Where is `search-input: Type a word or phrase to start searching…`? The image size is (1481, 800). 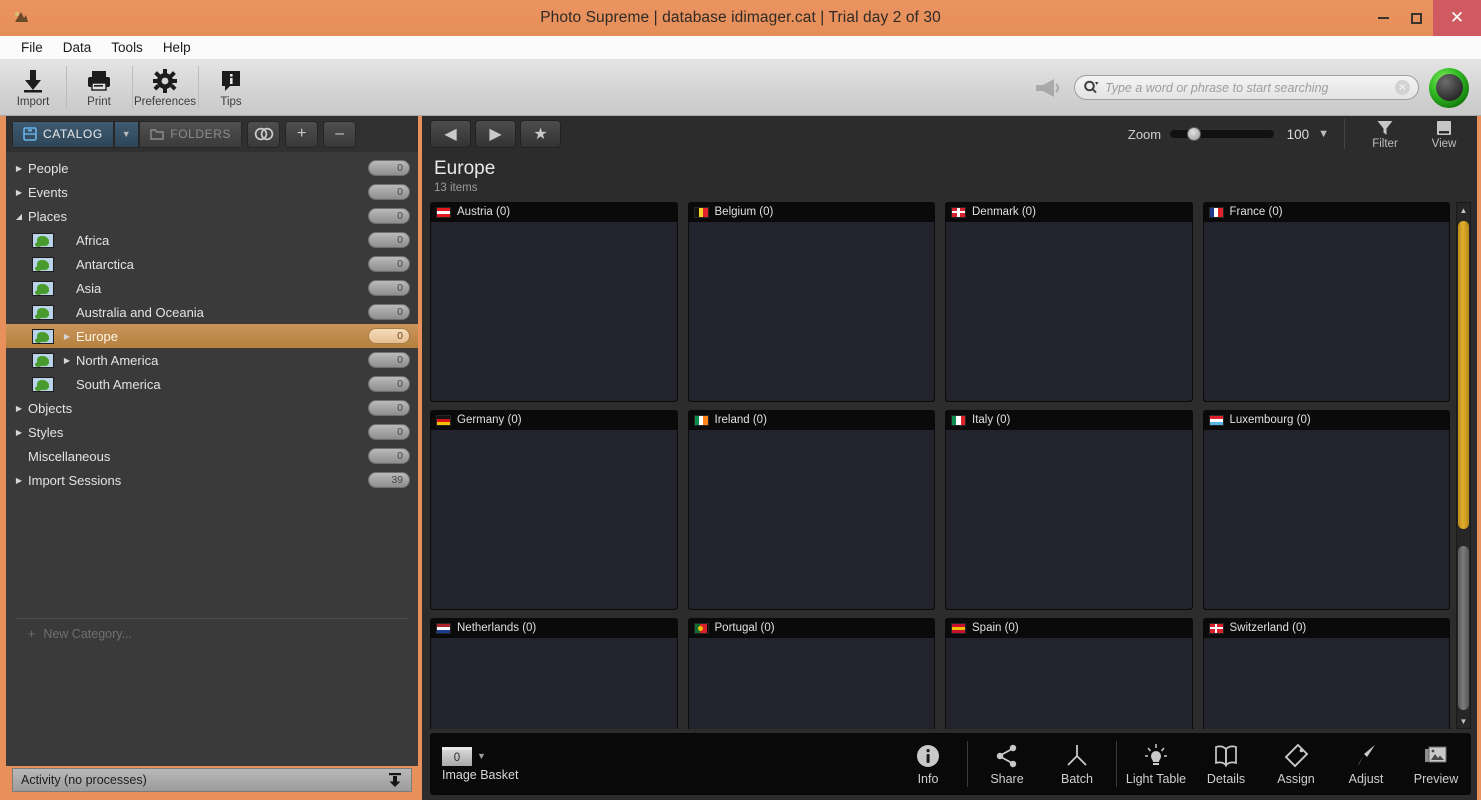
search-input: Type a word or phrase to start searching… is located at coordinates (1246, 87).